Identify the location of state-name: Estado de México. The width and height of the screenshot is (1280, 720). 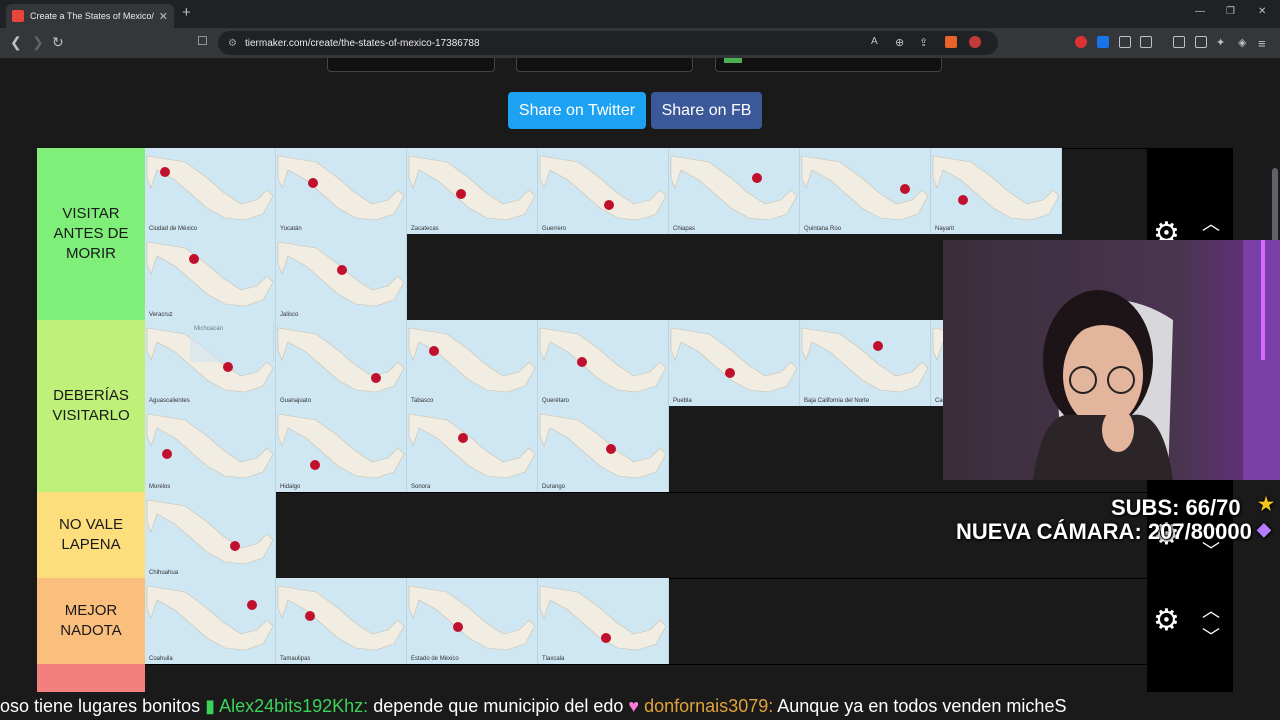
(435, 659).